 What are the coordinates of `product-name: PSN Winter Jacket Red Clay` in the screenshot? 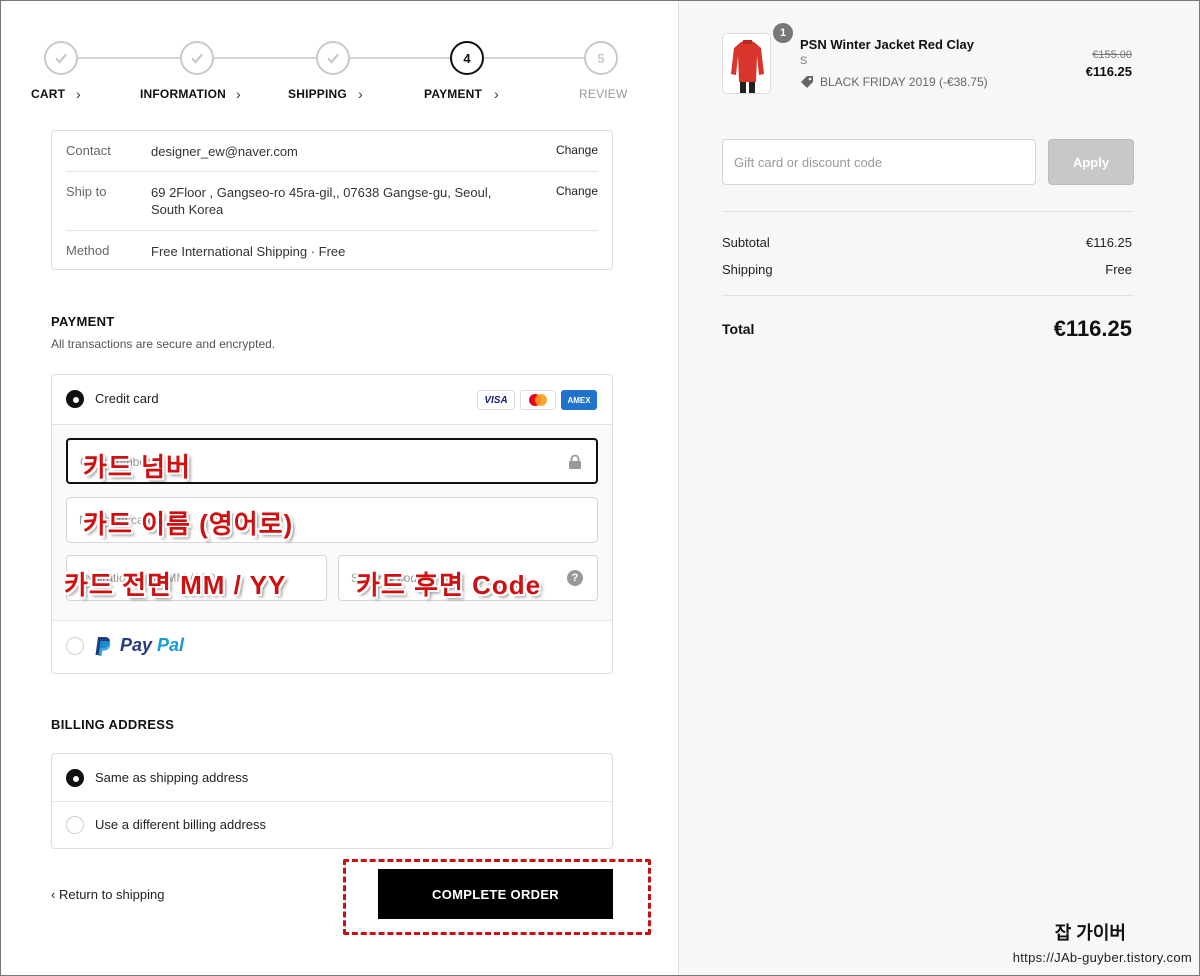 It's located at (887, 44).